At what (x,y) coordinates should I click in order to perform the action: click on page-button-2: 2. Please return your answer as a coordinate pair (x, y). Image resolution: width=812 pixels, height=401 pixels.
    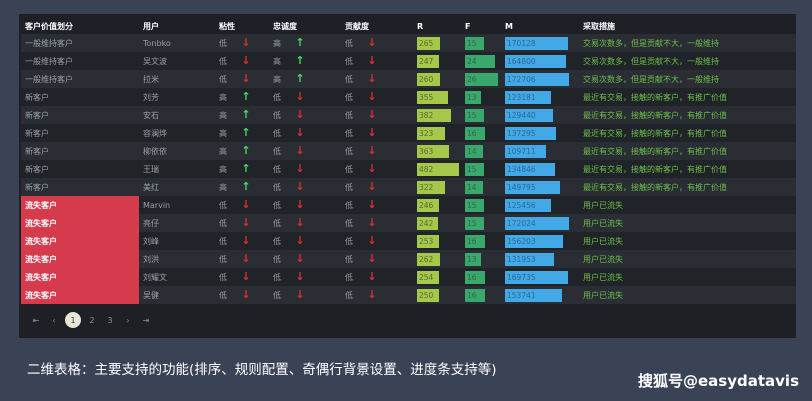
    Looking at the image, I should click on (92, 320).